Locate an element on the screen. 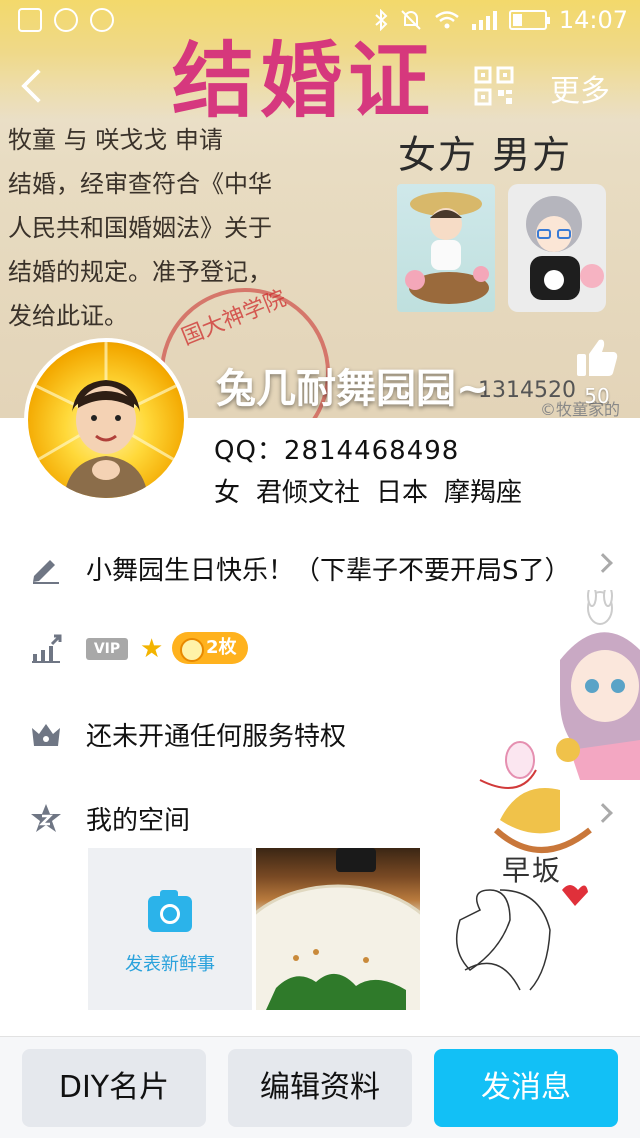  tag-group: 君倾文社 is located at coordinates (308, 493).